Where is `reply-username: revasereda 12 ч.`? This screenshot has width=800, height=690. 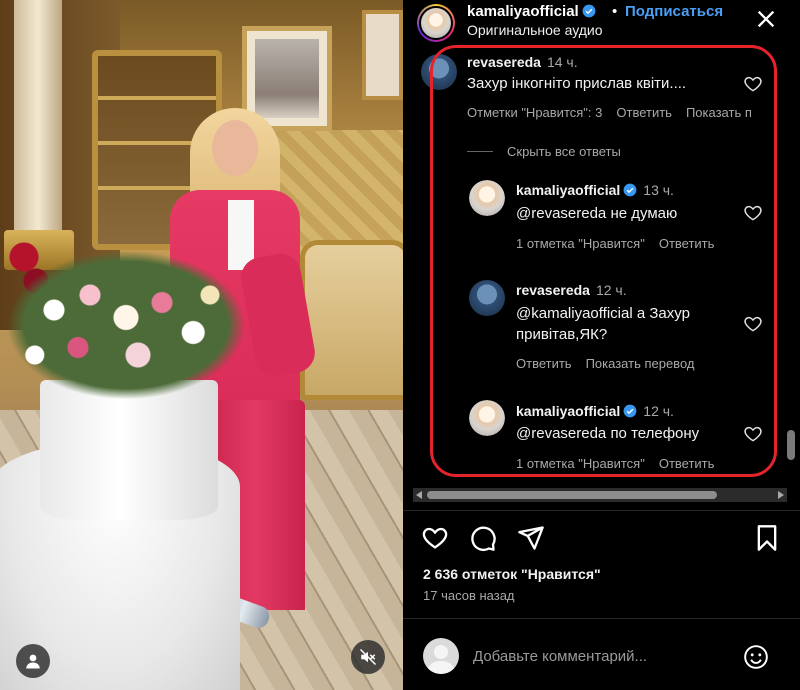 reply-username: revasereda 12 ч. is located at coordinates (571, 290).